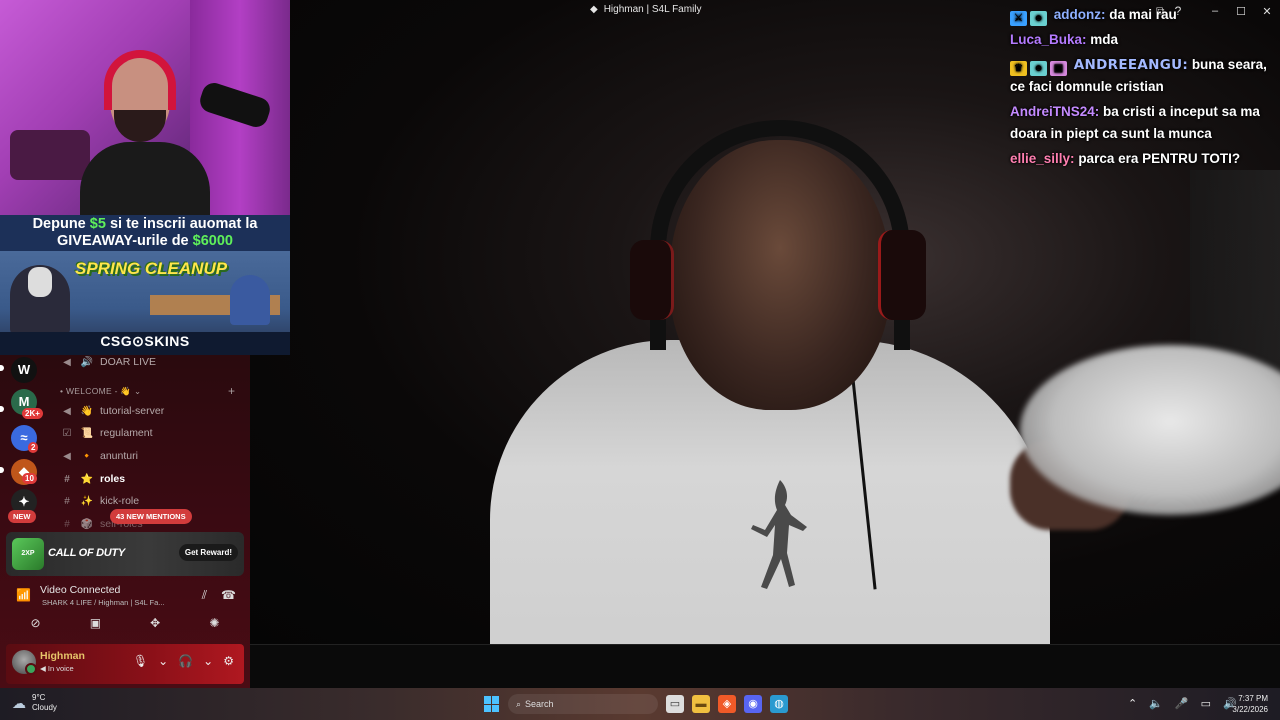 Image resolution: width=1280 pixels, height=720 pixels. What do you see at coordinates (652, 280) in the screenshot?
I see `headset-earcup-left` at bounding box center [652, 280].